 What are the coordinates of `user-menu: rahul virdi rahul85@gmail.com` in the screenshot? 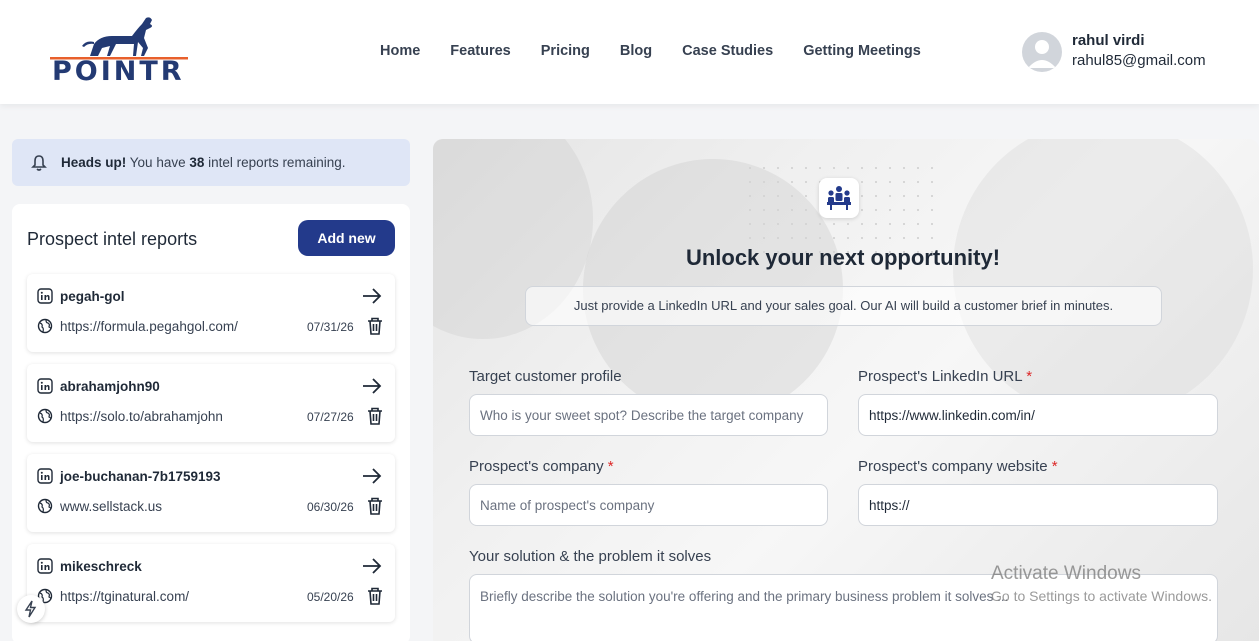 It's located at (1137, 53).